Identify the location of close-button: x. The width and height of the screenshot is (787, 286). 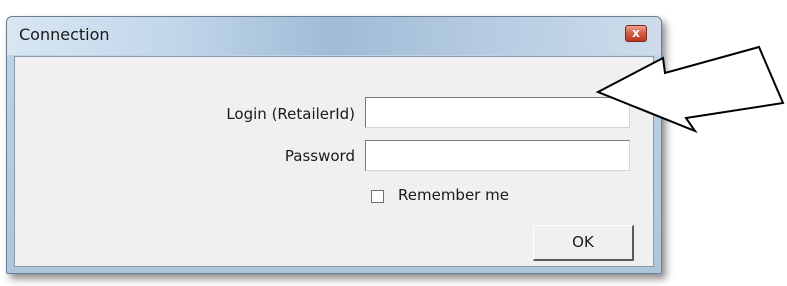
(636, 33).